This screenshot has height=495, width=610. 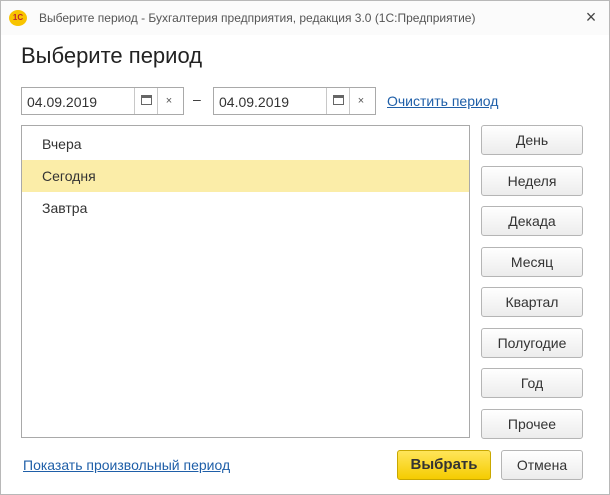 I want to click on show-custom-period-link: Показать произвольный период, so click(x=126, y=465).